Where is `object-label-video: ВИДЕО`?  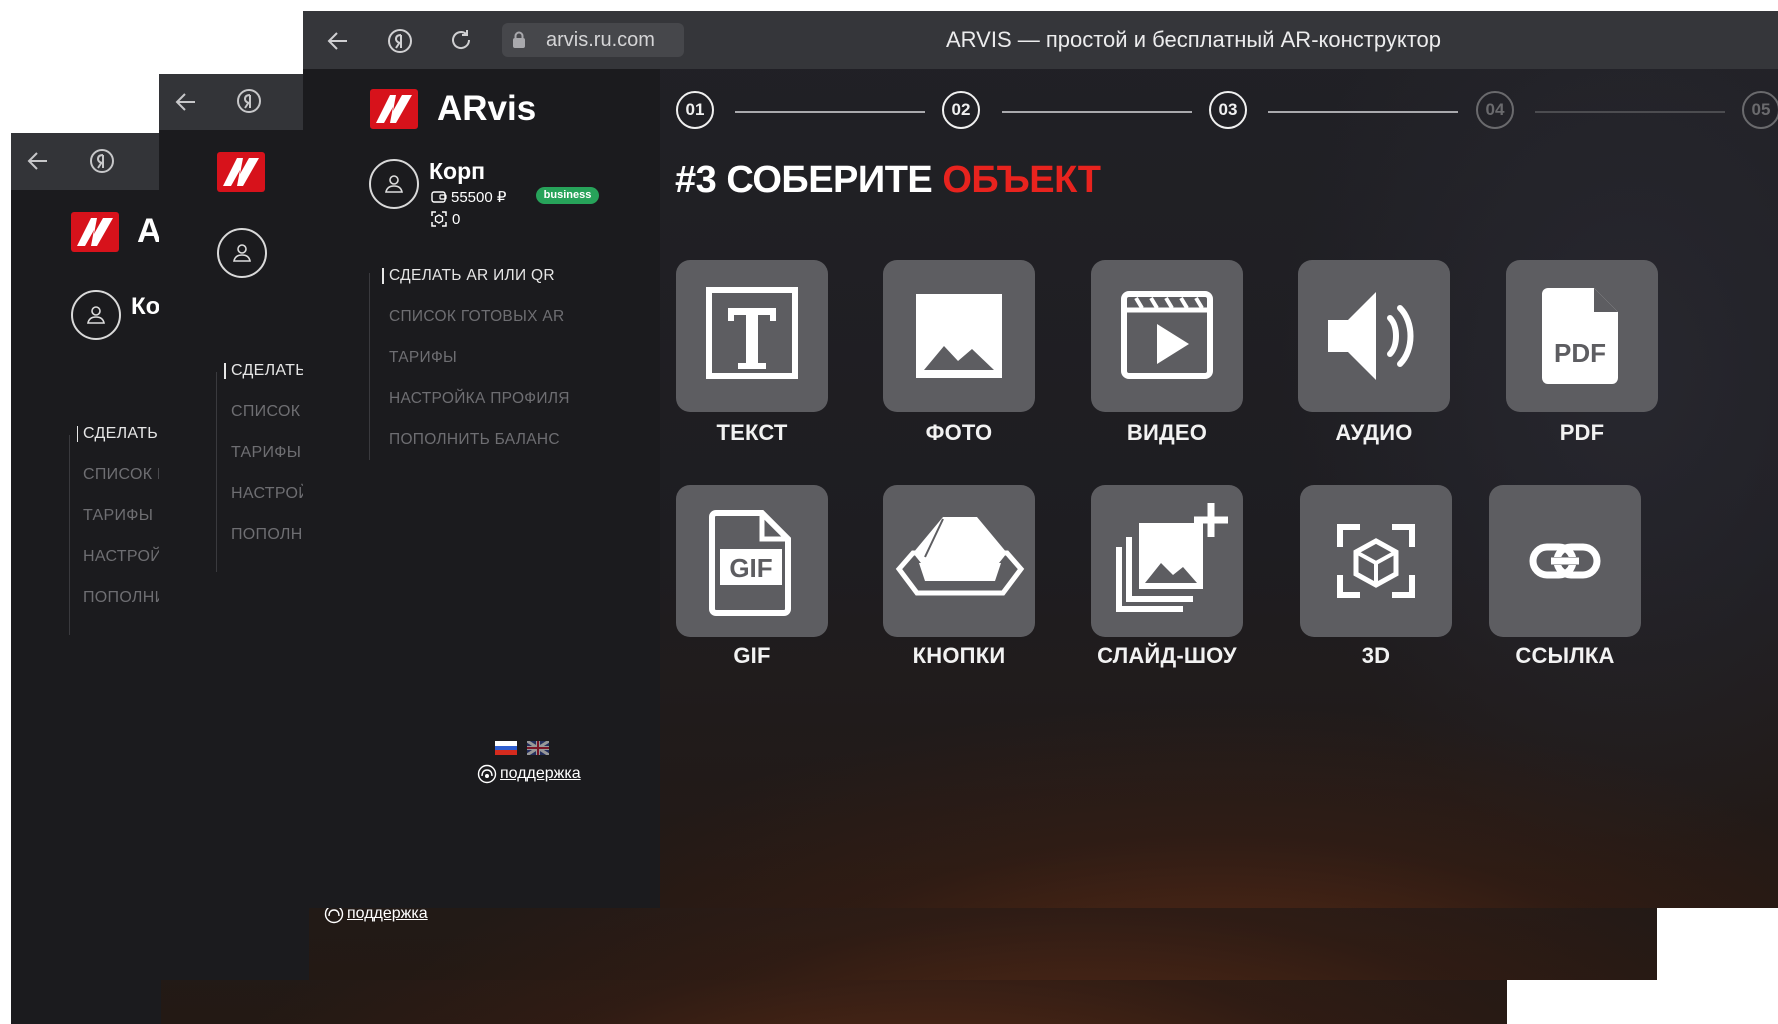
object-label-video: ВИДЕО is located at coordinates (1167, 432).